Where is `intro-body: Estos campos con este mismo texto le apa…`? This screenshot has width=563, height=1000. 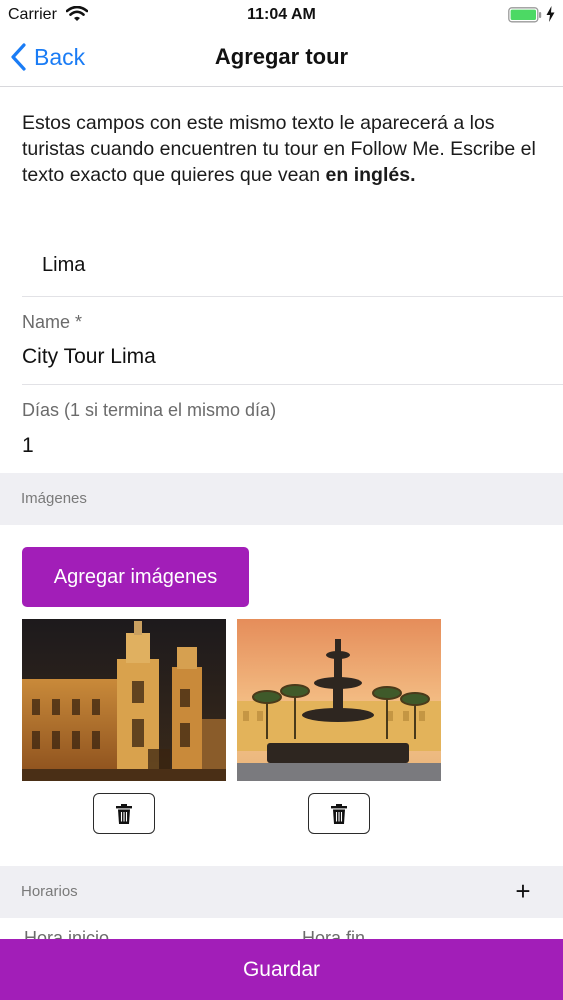 intro-body: Estos campos con este mismo texto le apa… is located at coordinates (279, 149).